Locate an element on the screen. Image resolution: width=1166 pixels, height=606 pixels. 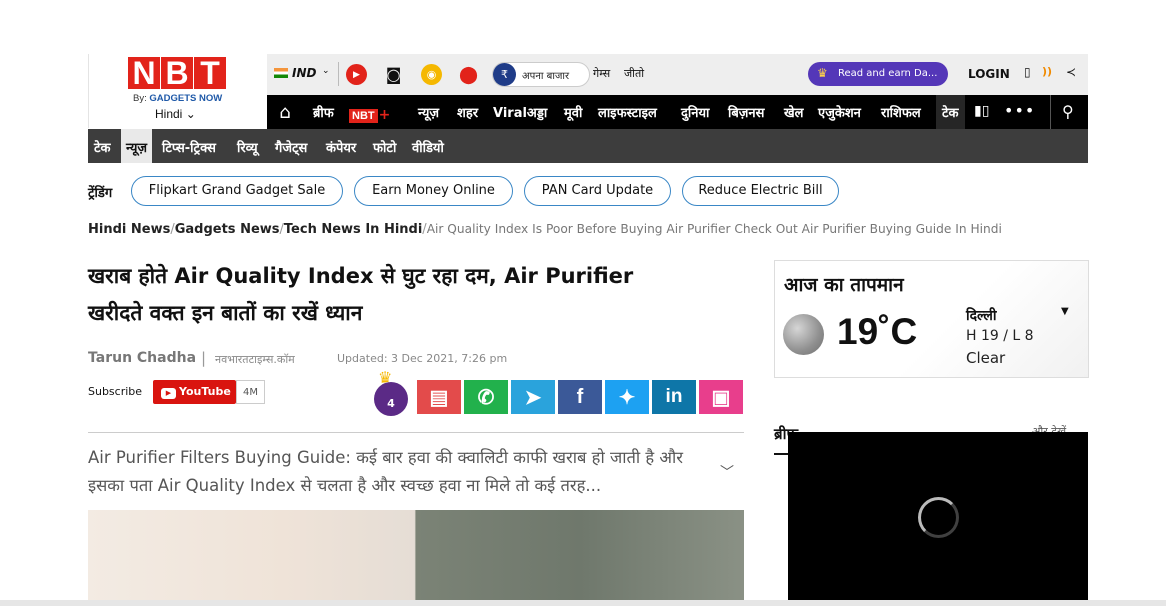
author-name: Tarun Chadha is located at coordinates (142, 358).